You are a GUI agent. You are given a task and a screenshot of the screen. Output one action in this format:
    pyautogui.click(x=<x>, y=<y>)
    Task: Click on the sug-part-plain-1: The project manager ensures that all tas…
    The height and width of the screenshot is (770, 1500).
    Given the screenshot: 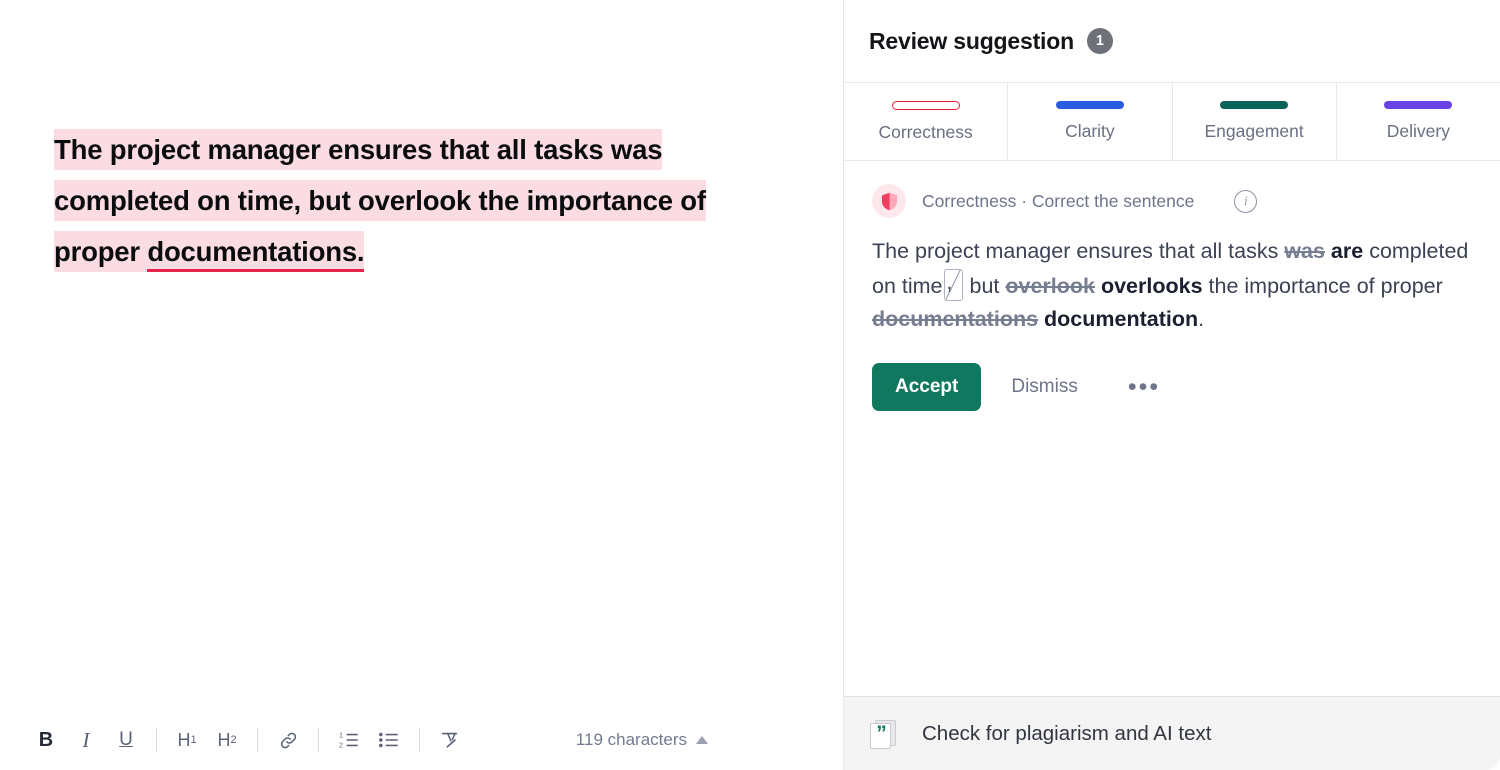 What is the action you would take?
    pyautogui.click(x=1078, y=251)
    